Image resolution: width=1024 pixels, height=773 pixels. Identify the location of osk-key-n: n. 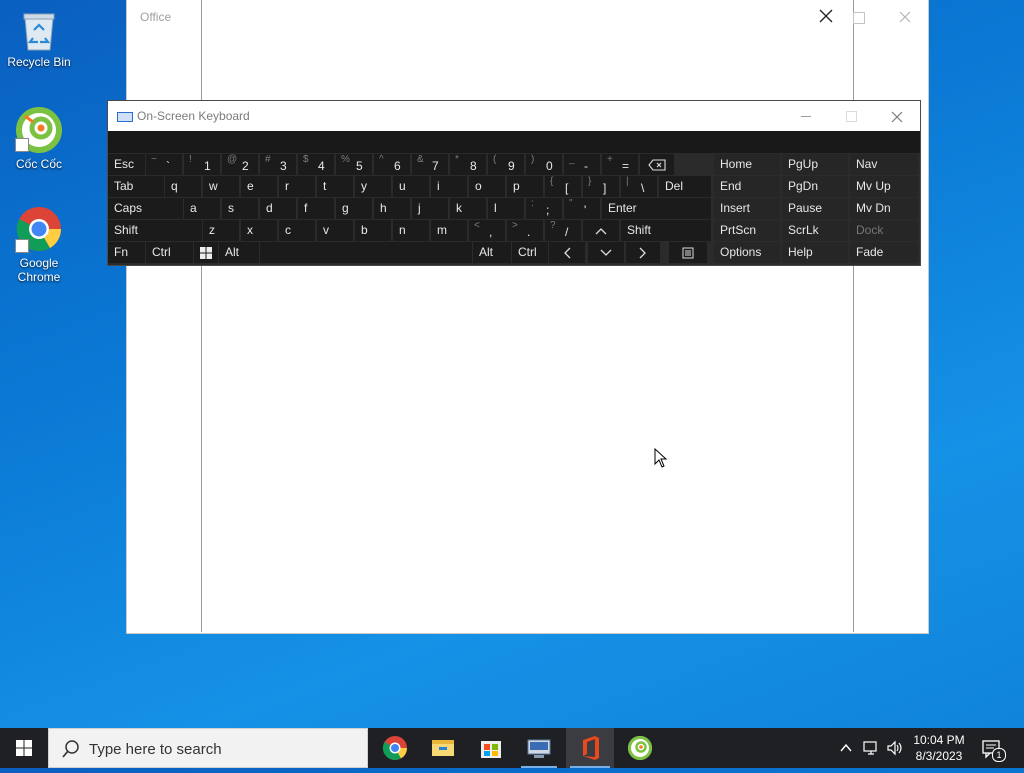
(411, 230).